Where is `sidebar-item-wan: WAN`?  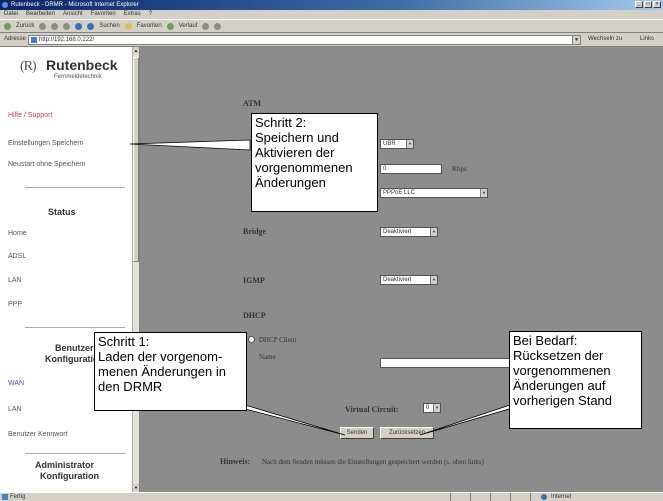
sidebar-item-wan: WAN is located at coordinates (16, 383).